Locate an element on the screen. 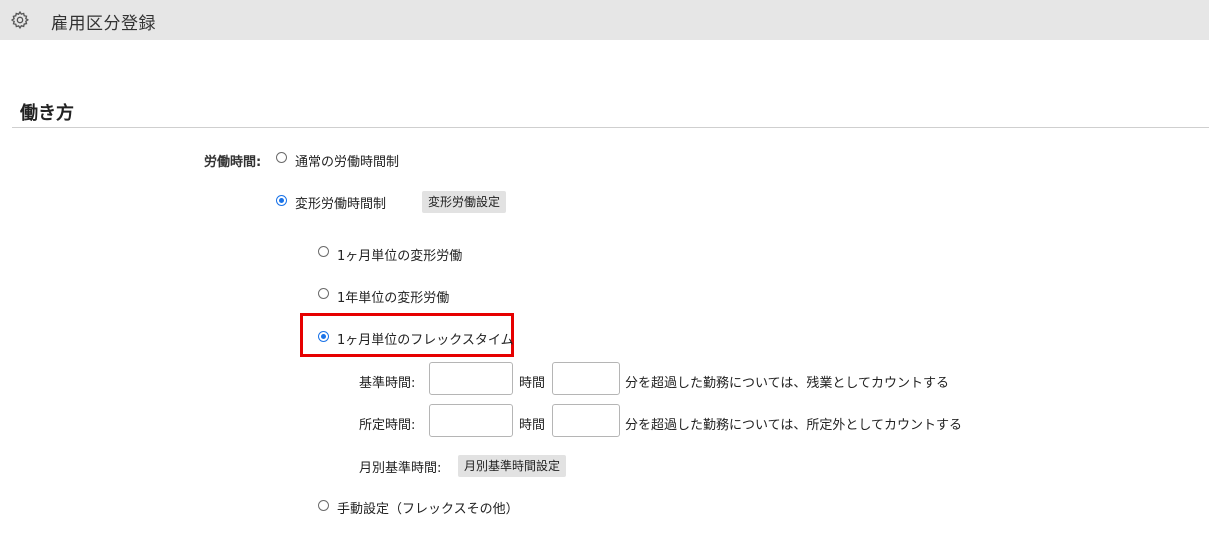  option-monthly-variable-label: 1ヶ月単位の変形労働 is located at coordinates (400, 256).